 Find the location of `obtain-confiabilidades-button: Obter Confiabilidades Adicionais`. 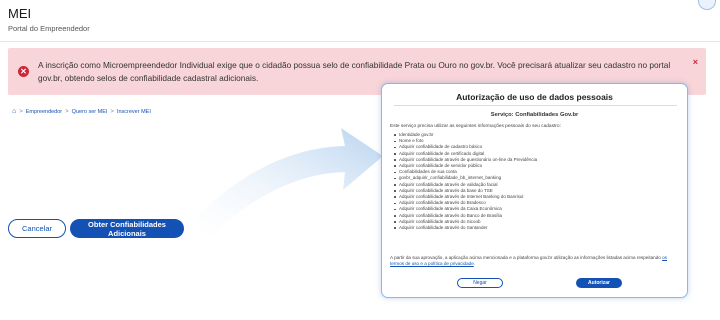

obtain-confiabilidades-button: Obter Confiabilidades Adicionais is located at coordinates (127, 228).